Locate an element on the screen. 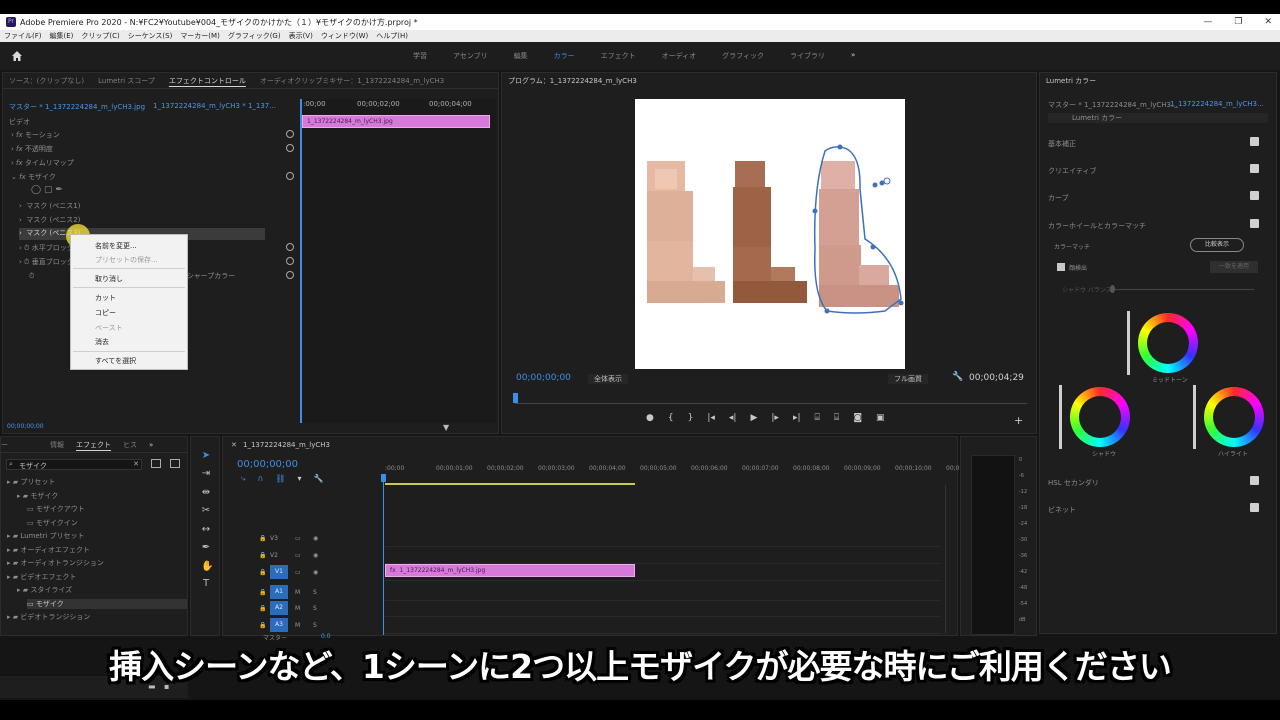 This screenshot has height=720, width=1280. minimize-button: — is located at coordinates (1207, 22).